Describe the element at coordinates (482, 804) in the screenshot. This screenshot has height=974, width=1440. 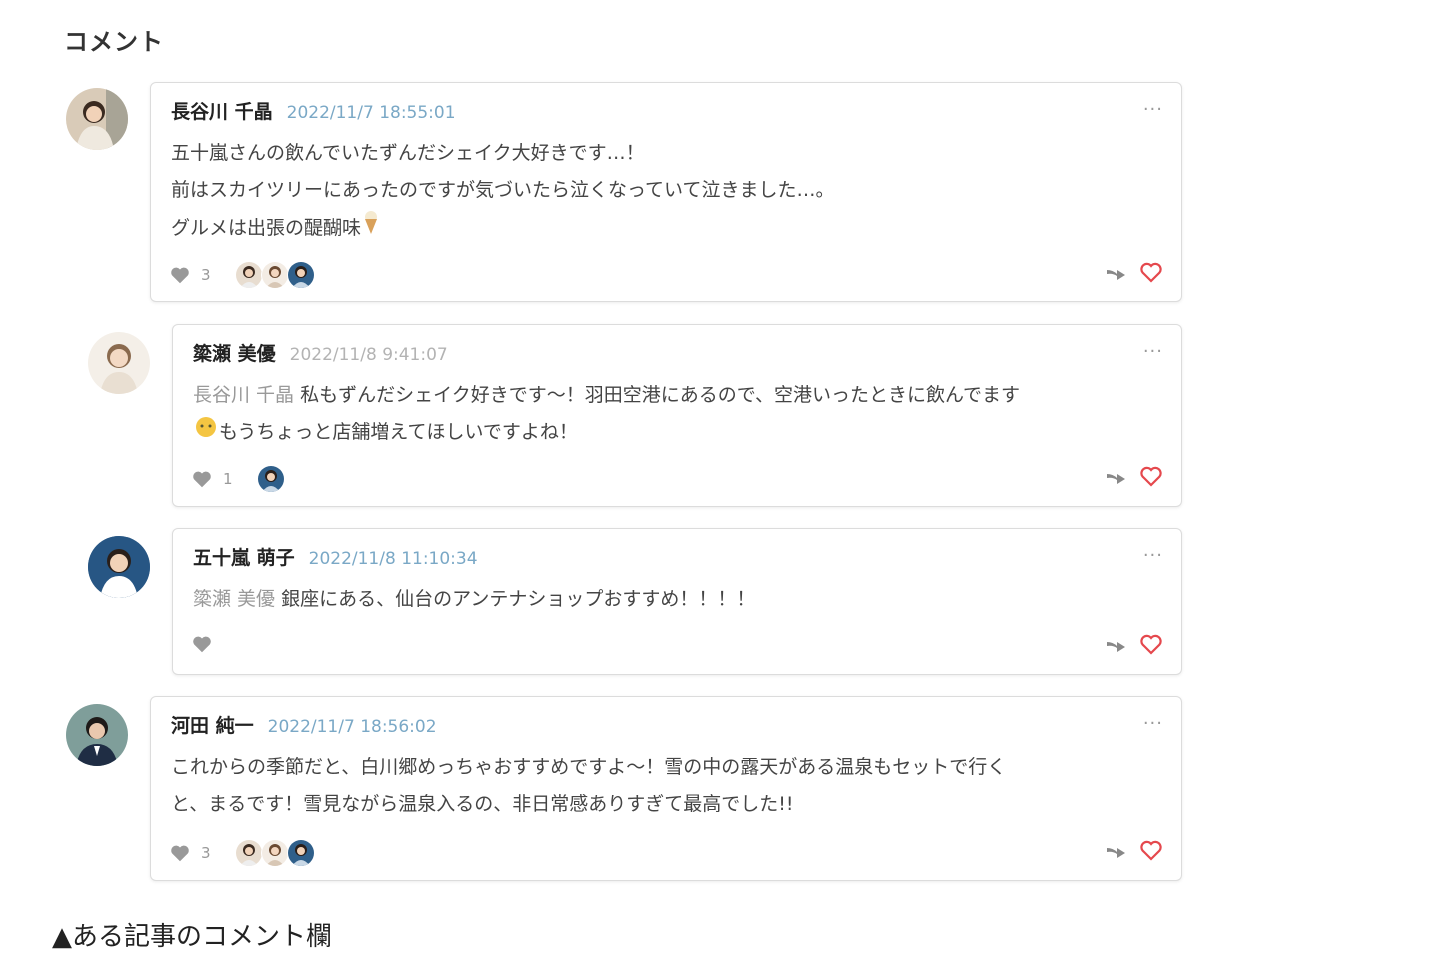
I see `comment-line: と、まるです！雪見ながら温泉入るの、非日常感ありすぎて最高でした!!` at that location.